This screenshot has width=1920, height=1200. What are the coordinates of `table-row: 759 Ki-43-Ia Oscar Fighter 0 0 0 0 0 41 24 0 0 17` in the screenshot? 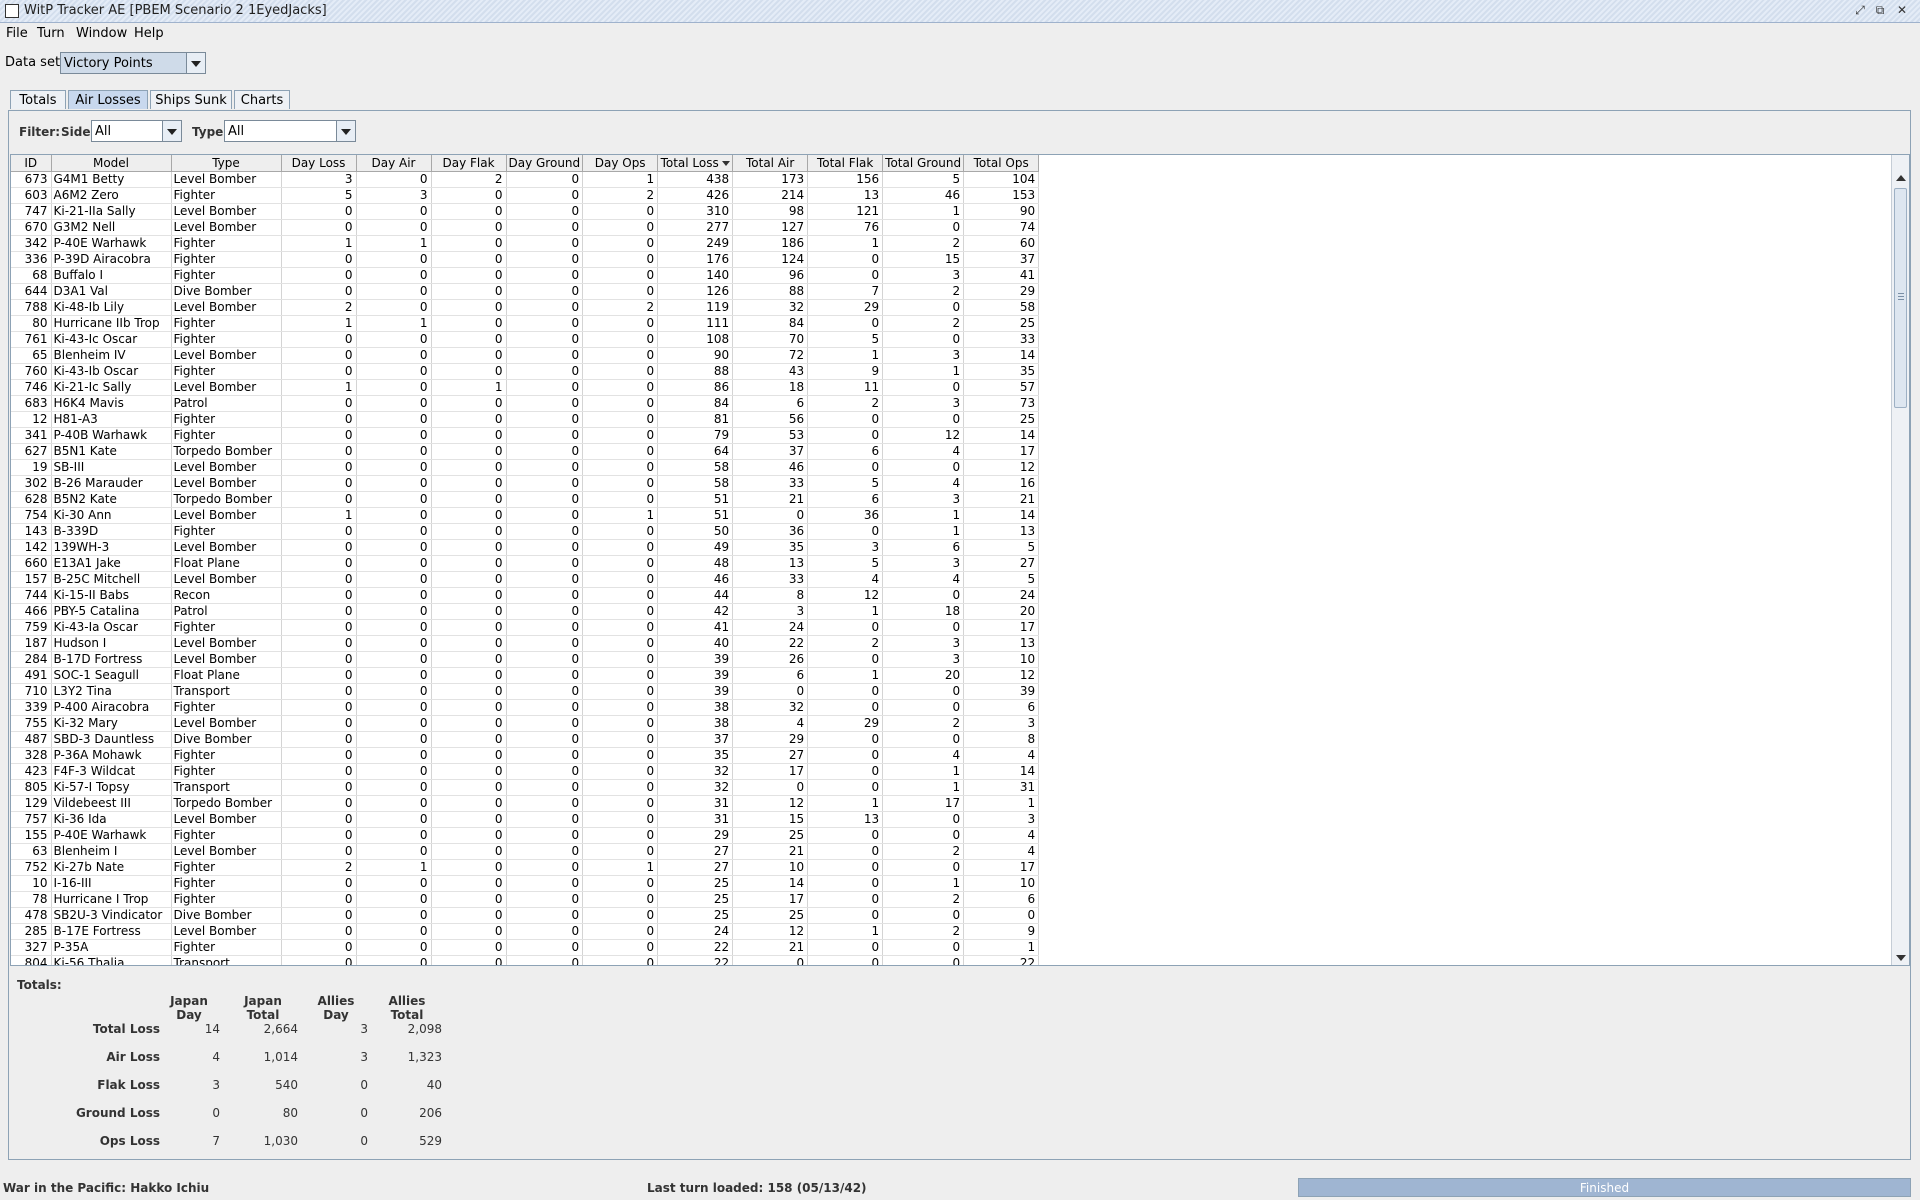 It's located at (525, 627).